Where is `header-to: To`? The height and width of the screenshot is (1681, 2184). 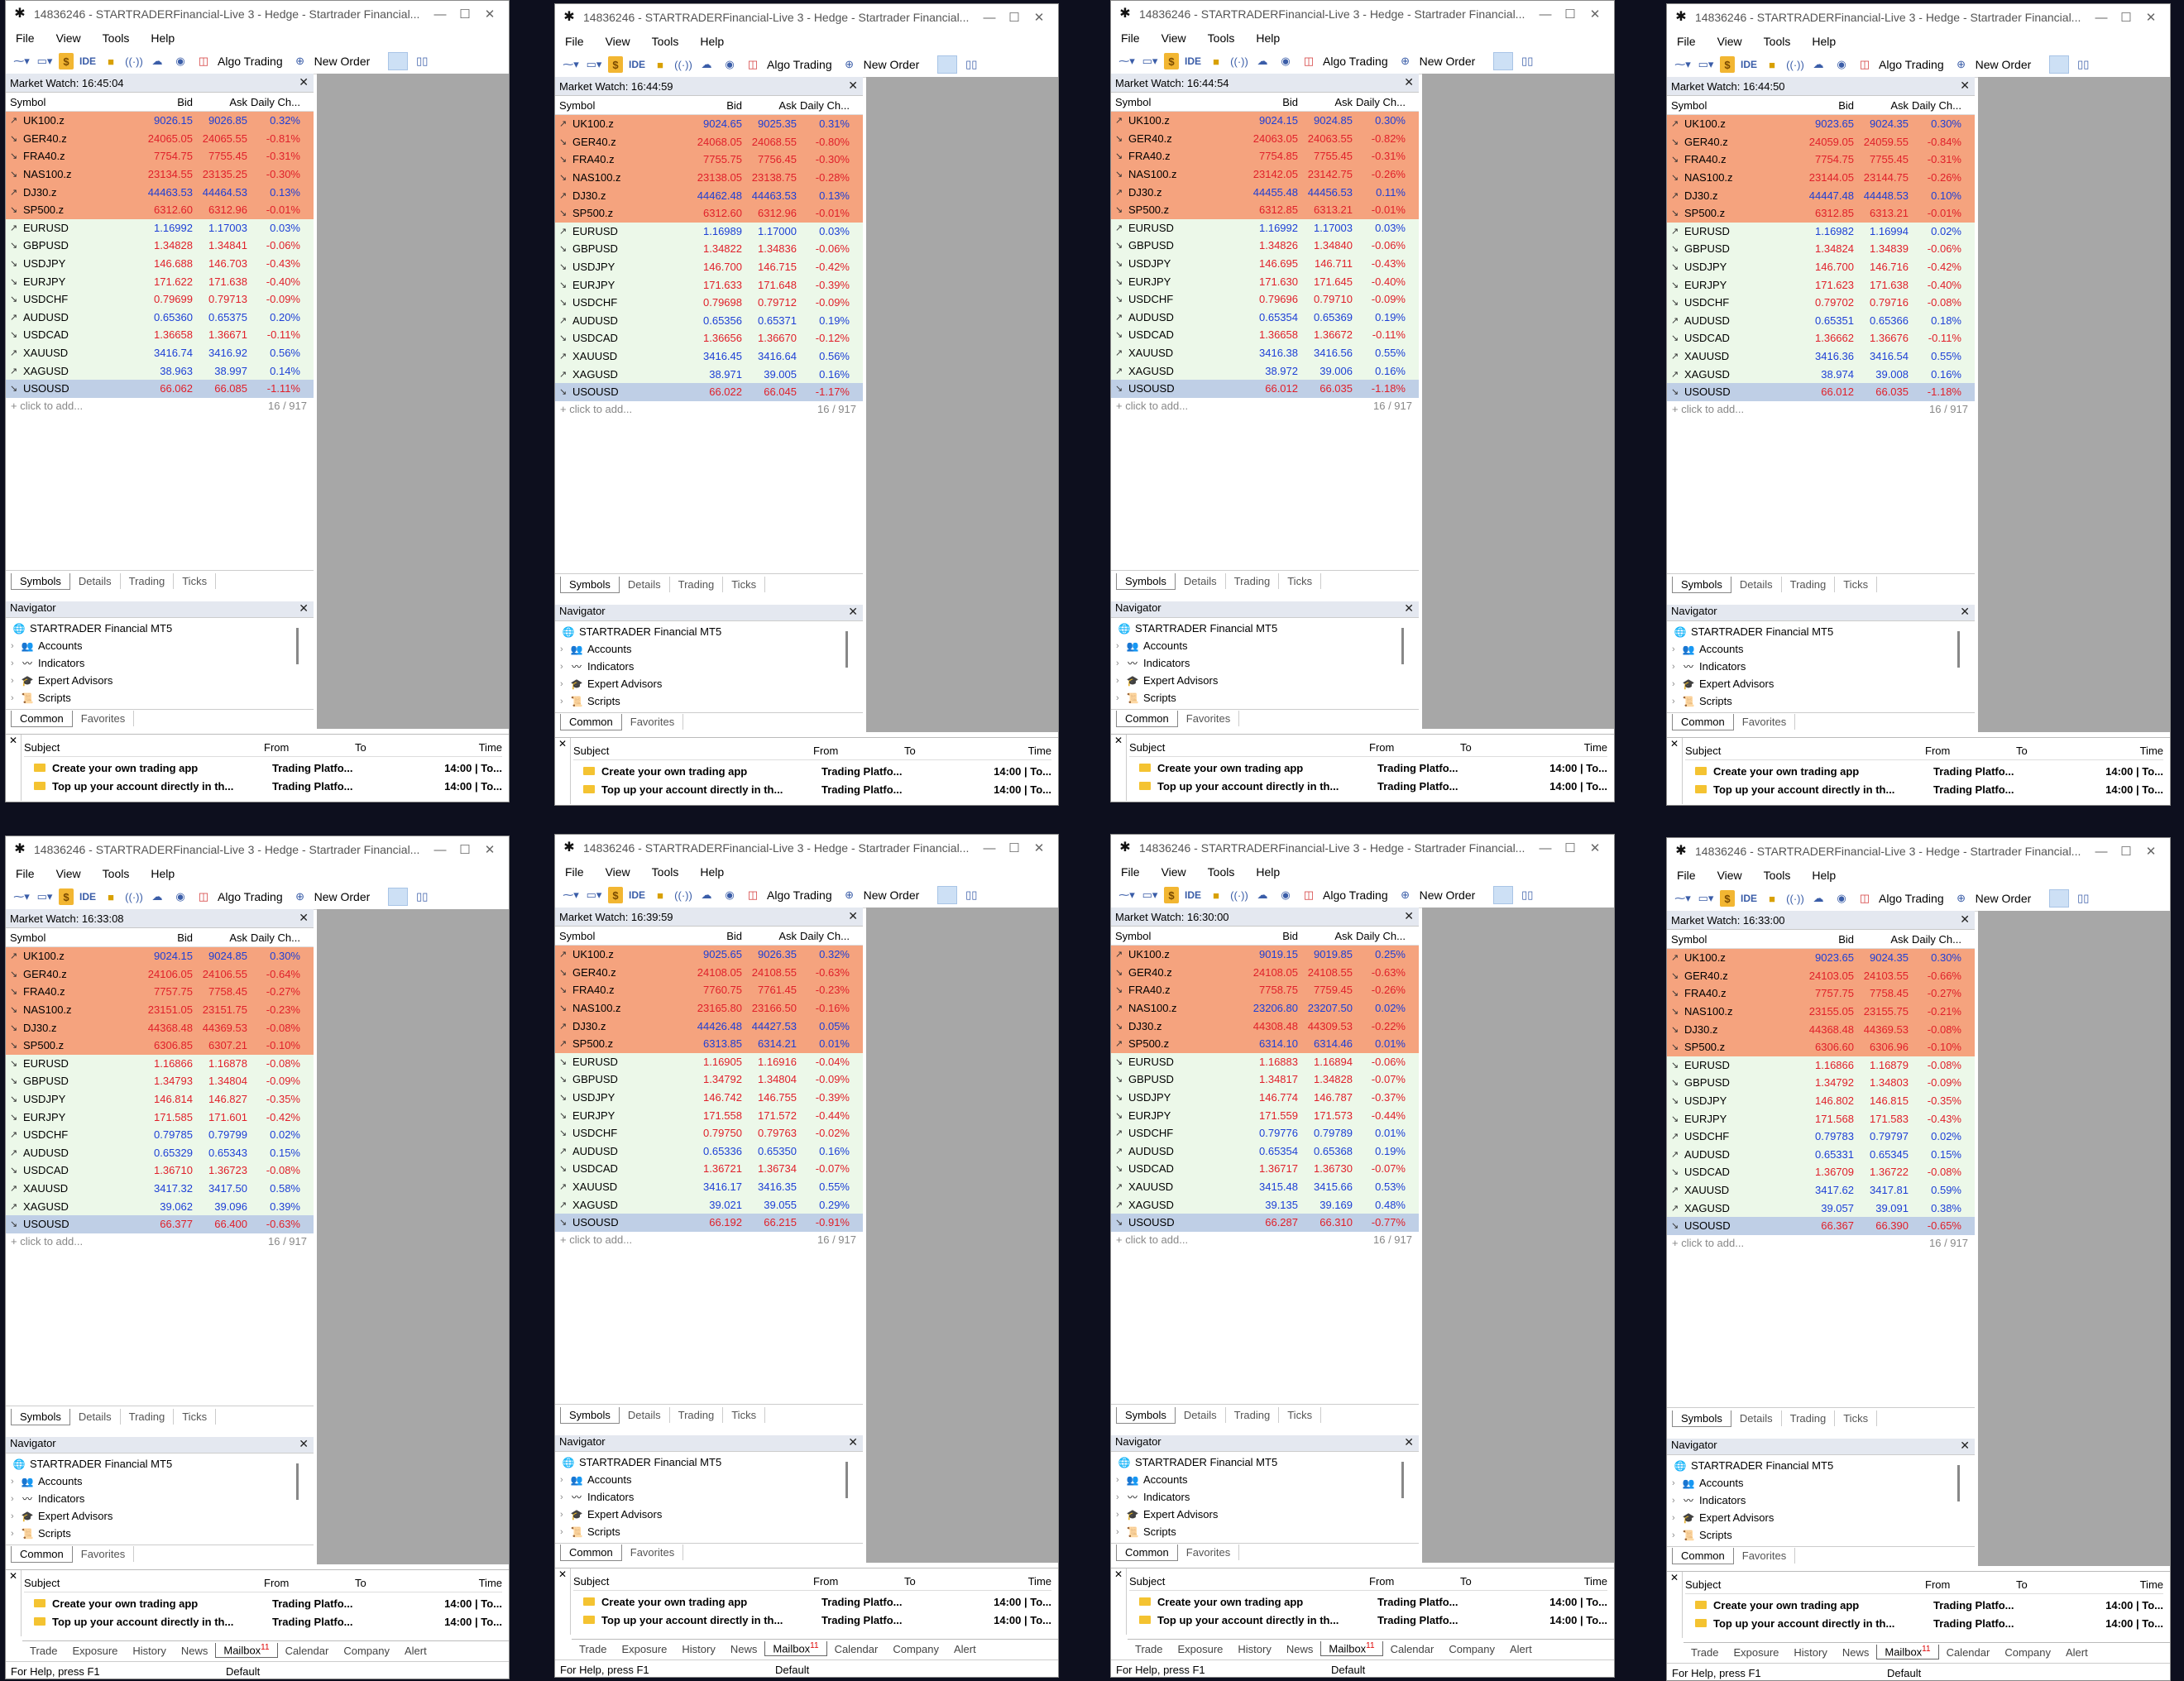 header-to: To is located at coordinates (396, 1583).